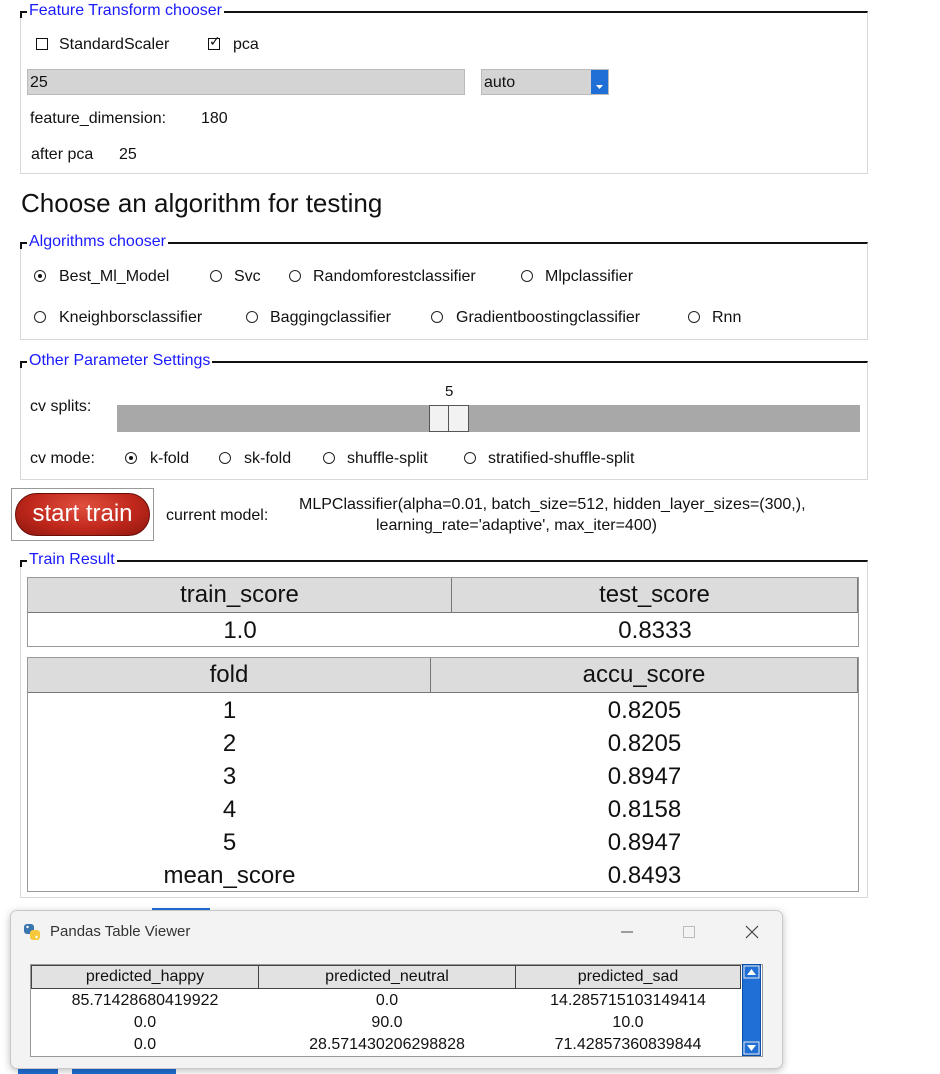 The height and width of the screenshot is (1074, 940). Describe the element at coordinates (169, 459) in the screenshot. I see `radio-label-k-fold: k-fold` at that location.